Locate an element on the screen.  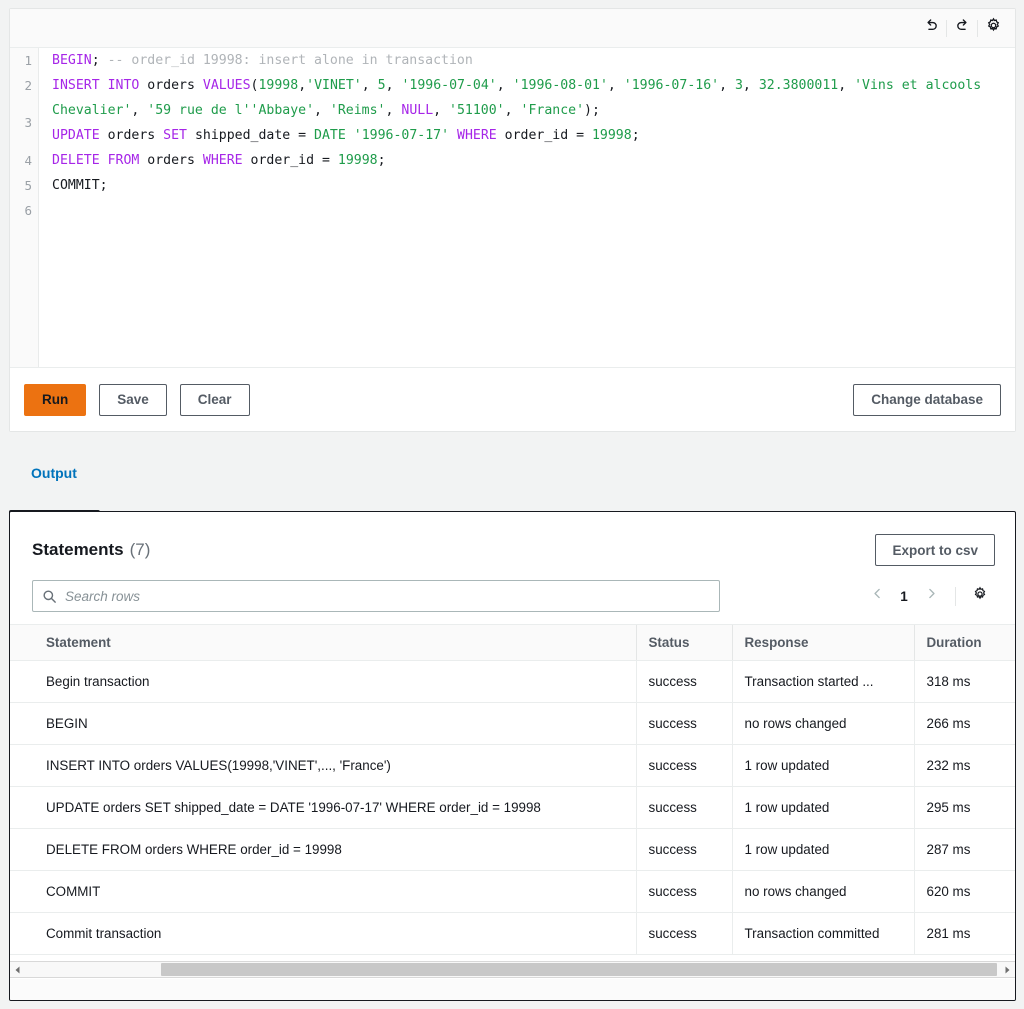
output-filter-row: 1 is located at coordinates (512, 589).